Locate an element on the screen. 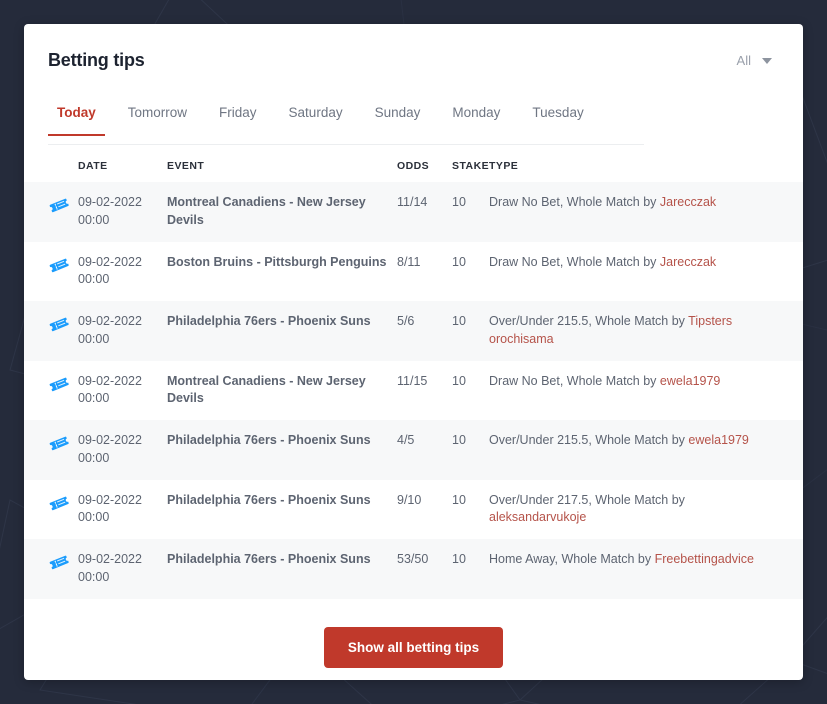  card-header: Betting tips All is located at coordinates (413, 61).